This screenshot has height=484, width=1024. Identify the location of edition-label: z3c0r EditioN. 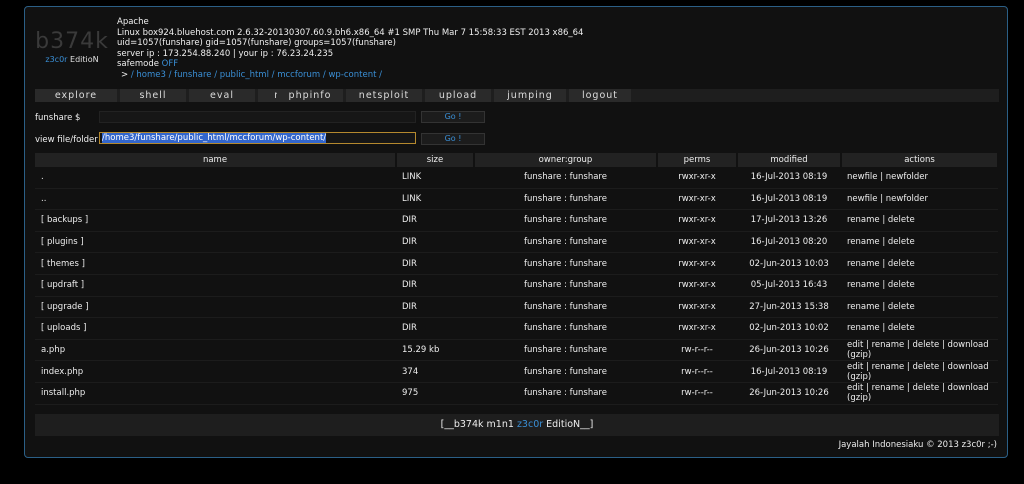
(72, 59).